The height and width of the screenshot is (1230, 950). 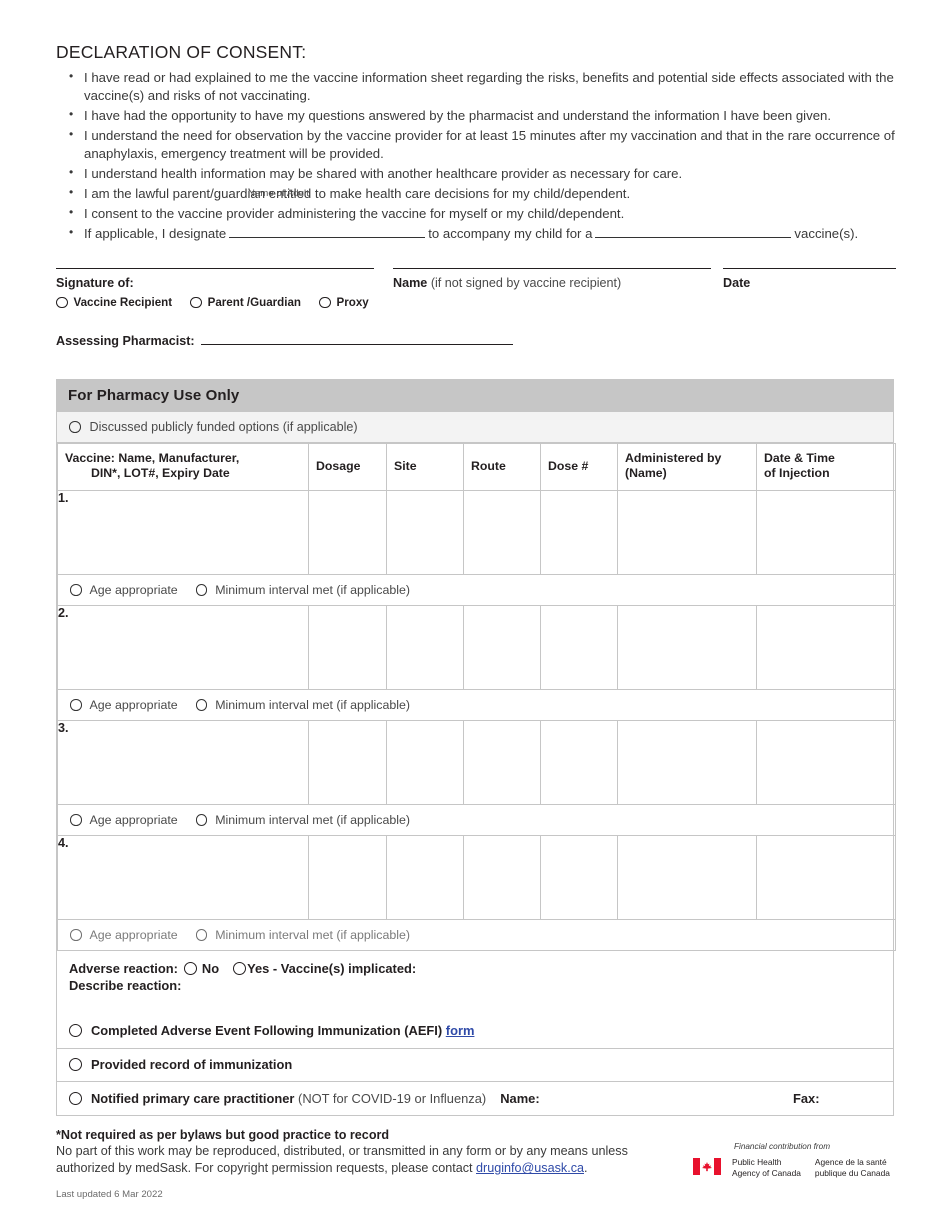 What do you see at coordinates (526, 283) in the screenshot?
I see `name-note: (if not signed by vaccine recipient)` at bounding box center [526, 283].